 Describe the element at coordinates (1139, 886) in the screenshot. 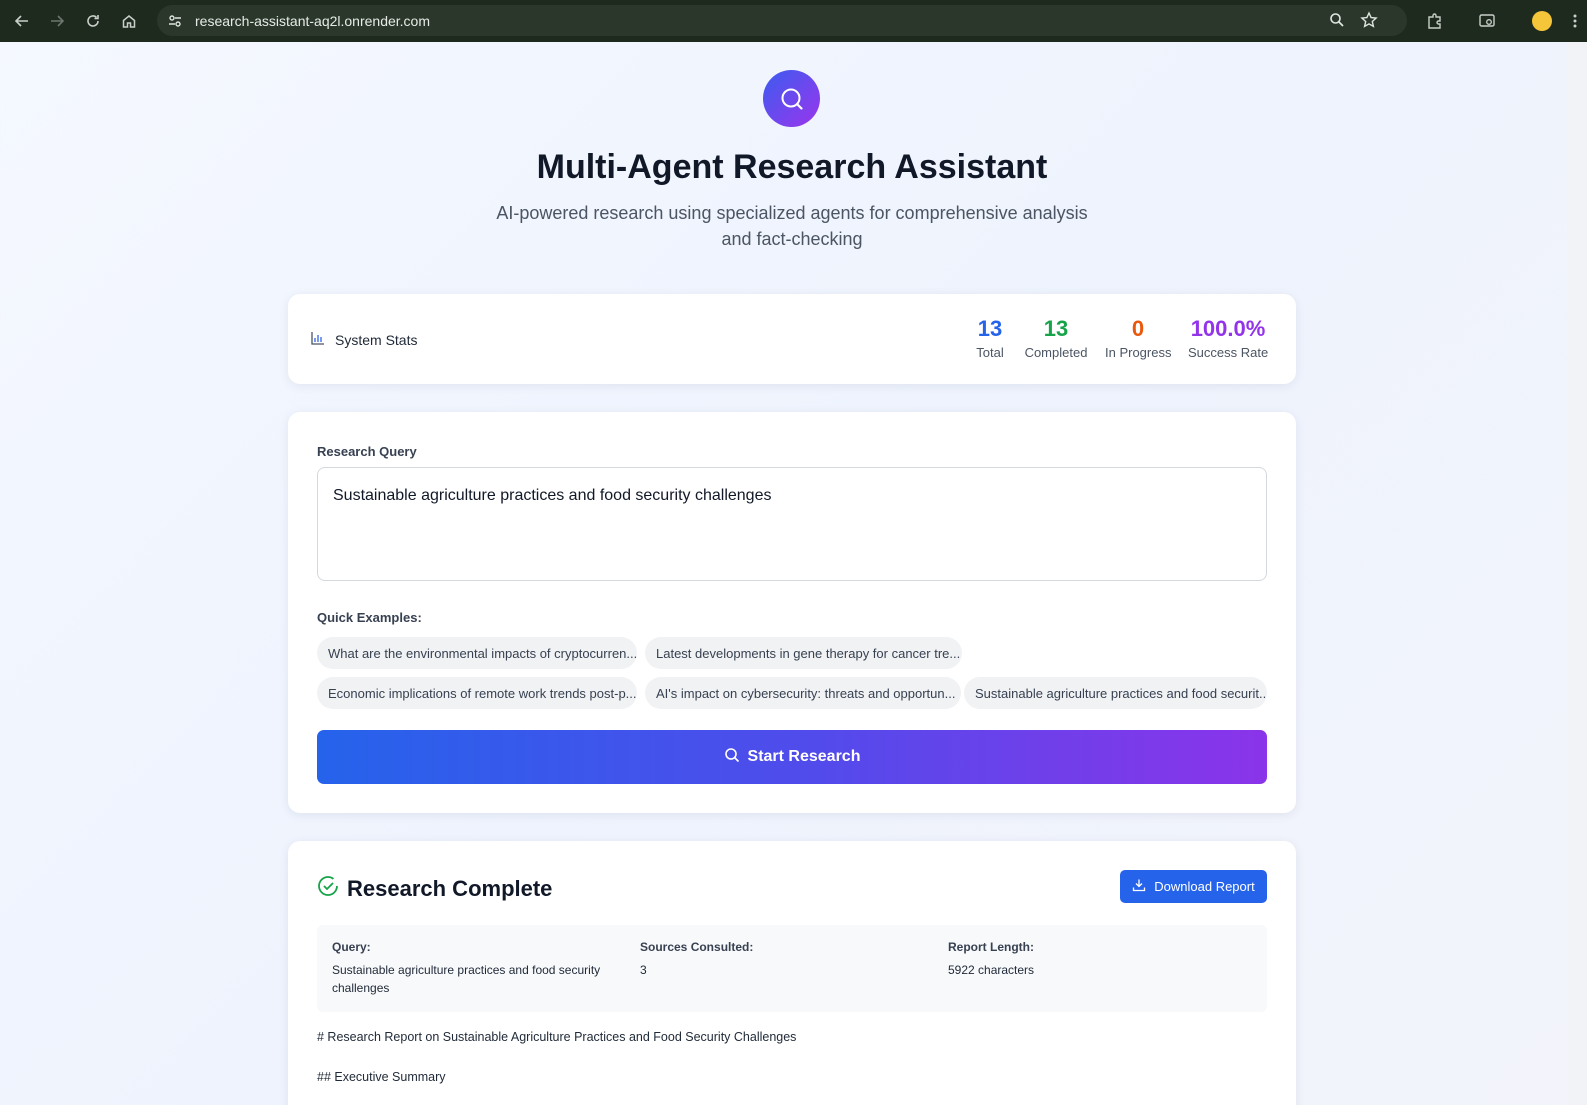

I see `download-icon` at that location.